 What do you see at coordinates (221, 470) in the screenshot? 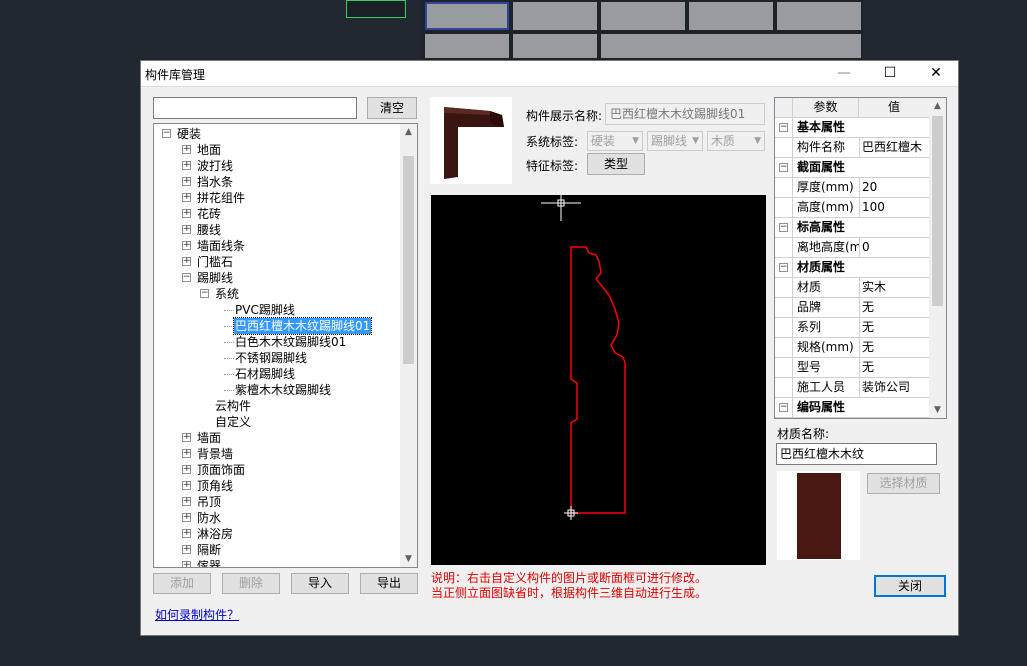
I see `tree-node-label: 顶面饰面` at bounding box center [221, 470].